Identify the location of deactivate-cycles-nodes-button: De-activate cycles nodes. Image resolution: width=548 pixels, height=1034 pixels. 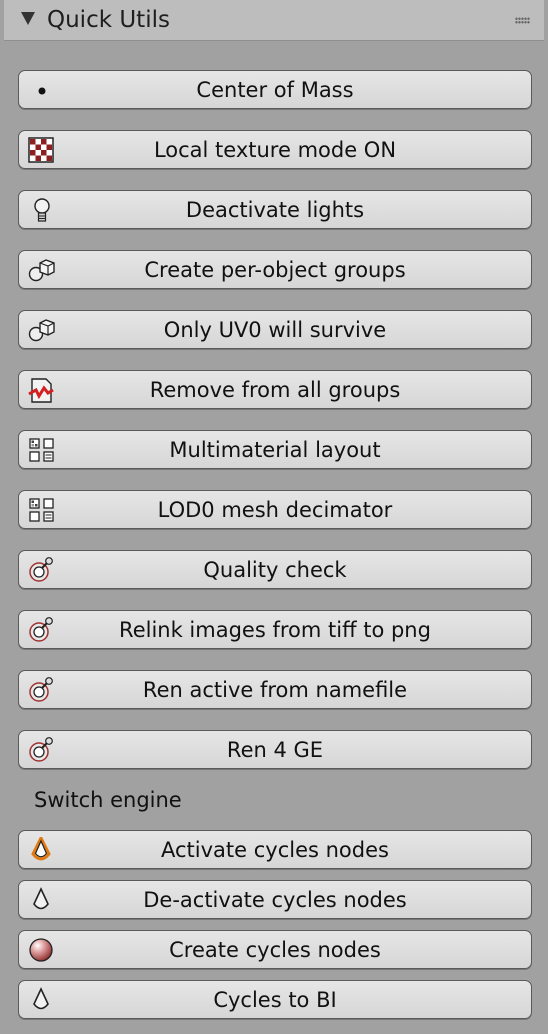
(275, 899).